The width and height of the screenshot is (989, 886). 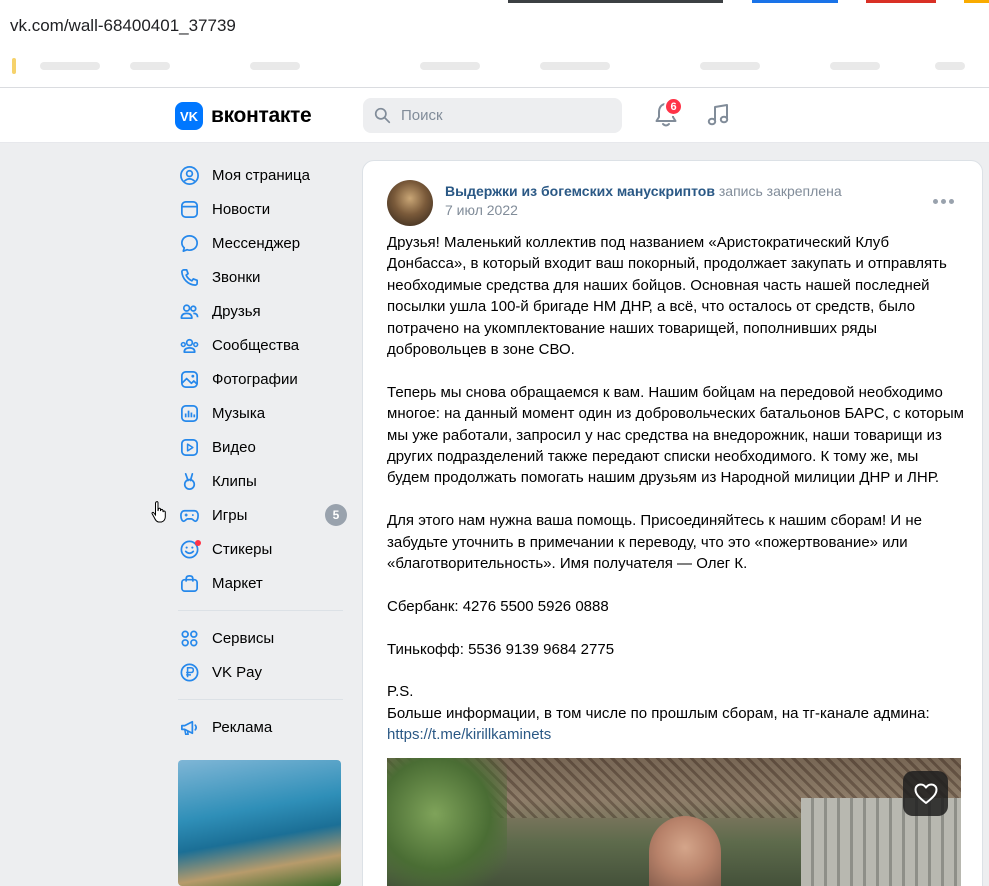 What do you see at coordinates (422, 115) in the screenshot?
I see `search-placeholder: Поиск` at bounding box center [422, 115].